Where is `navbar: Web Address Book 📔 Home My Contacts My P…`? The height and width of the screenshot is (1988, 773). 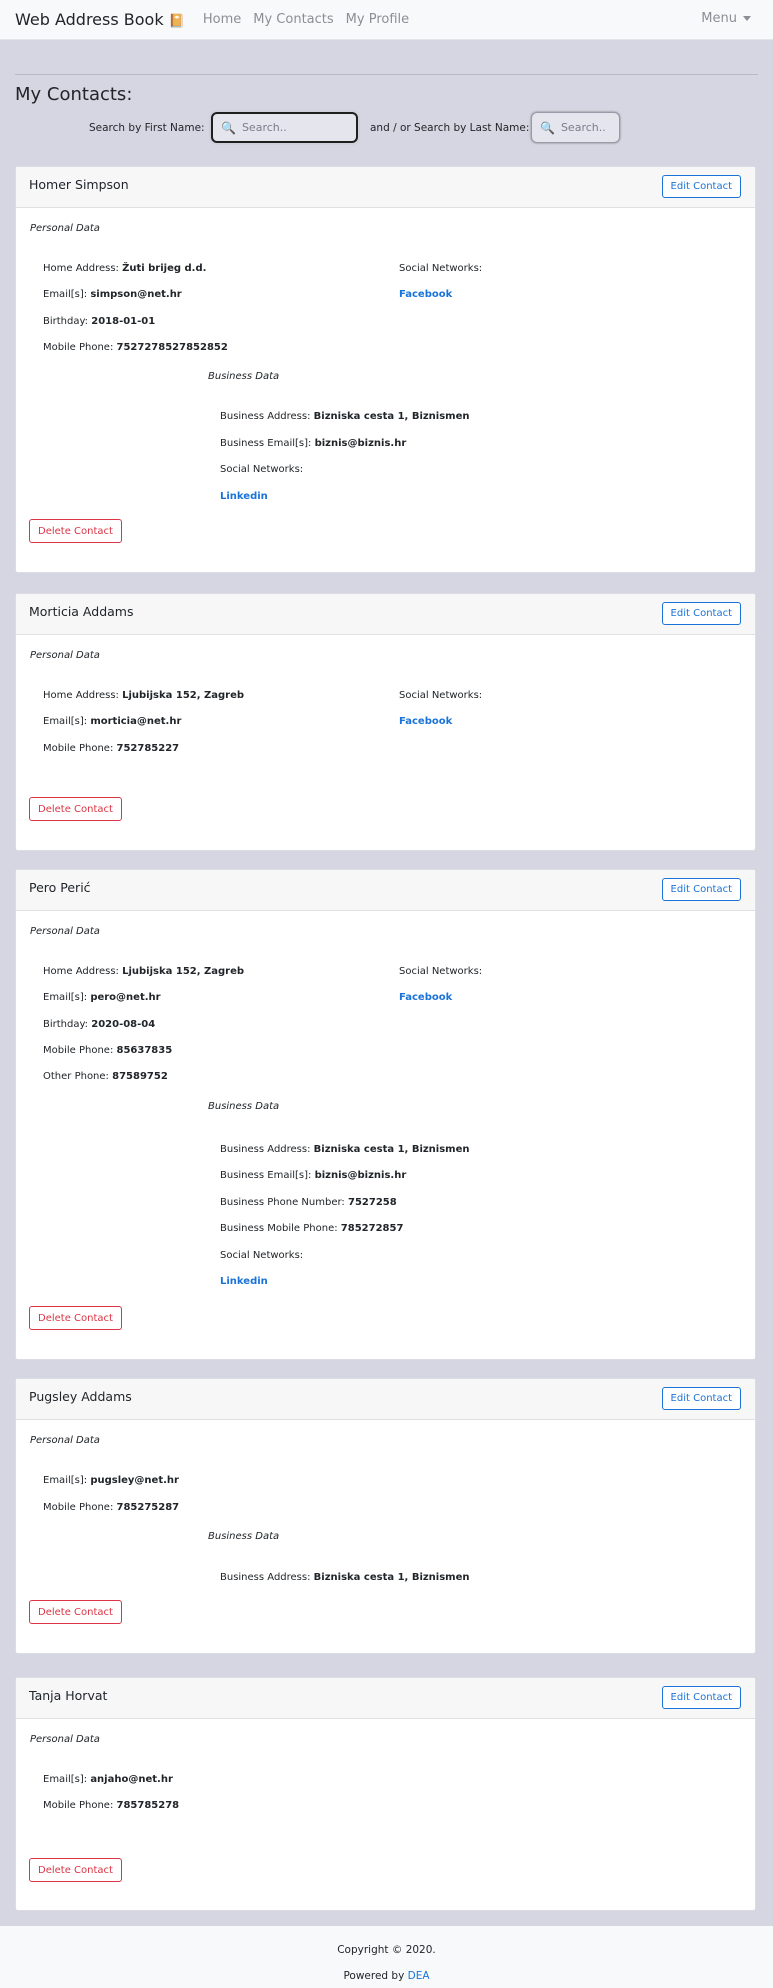
navbar: Web Address Book 📔 Home My Contacts My P… is located at coordinates (386, 20).